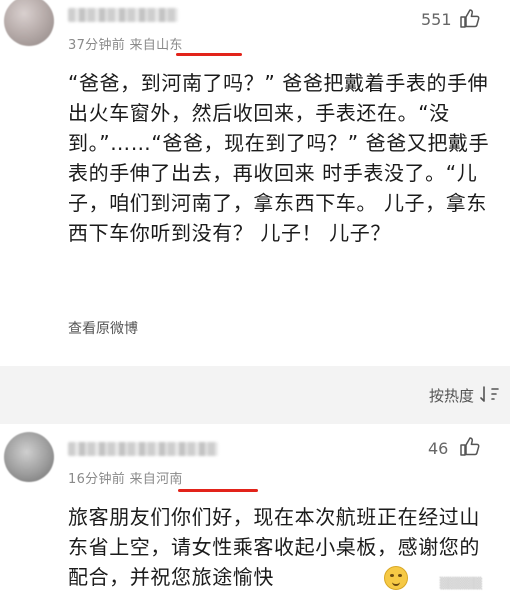 The width and height of the screenshot is (510, 596). What do you see at coordinates (396, 578) in the screenshot?
I see `grin-emoji-icon` at bounding box center [396, 578].